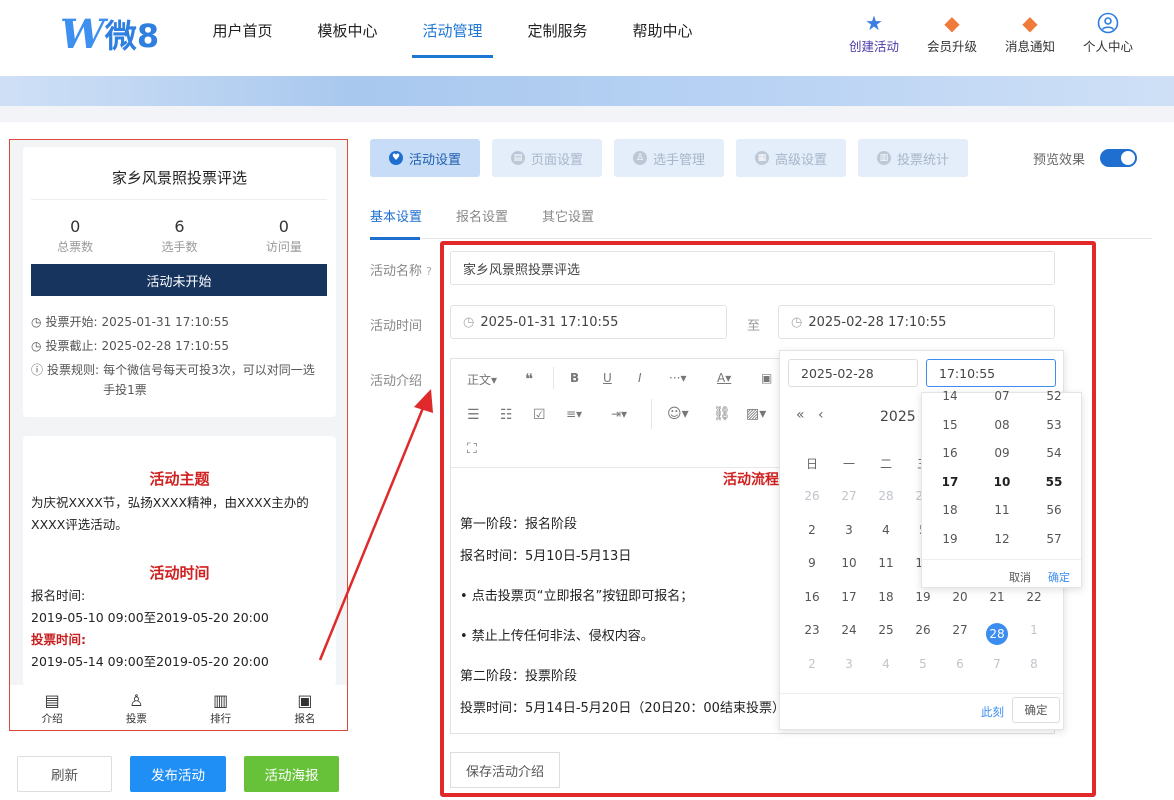 This screenshot has width=1174, height=800. What do you see at coordinates (849, 563) in the screenshot?
I see `calendar-day: 10` at bounding box center [849, 563].